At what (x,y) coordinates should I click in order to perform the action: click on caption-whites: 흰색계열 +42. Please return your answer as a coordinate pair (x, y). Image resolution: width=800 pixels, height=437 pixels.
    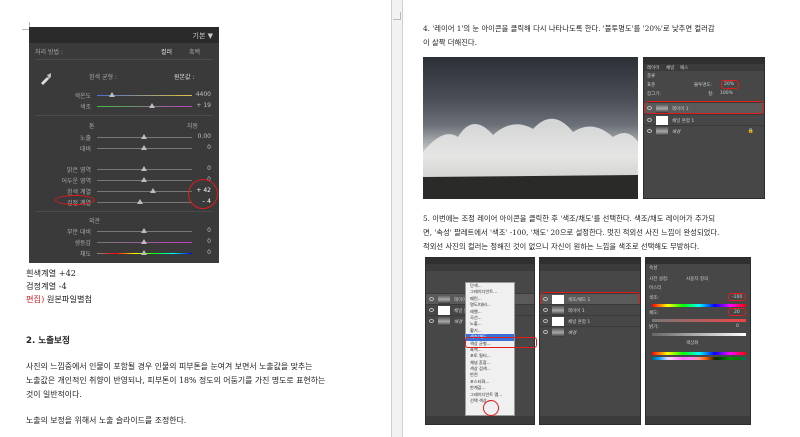
    Looking at the image, I should click on (51, 273).